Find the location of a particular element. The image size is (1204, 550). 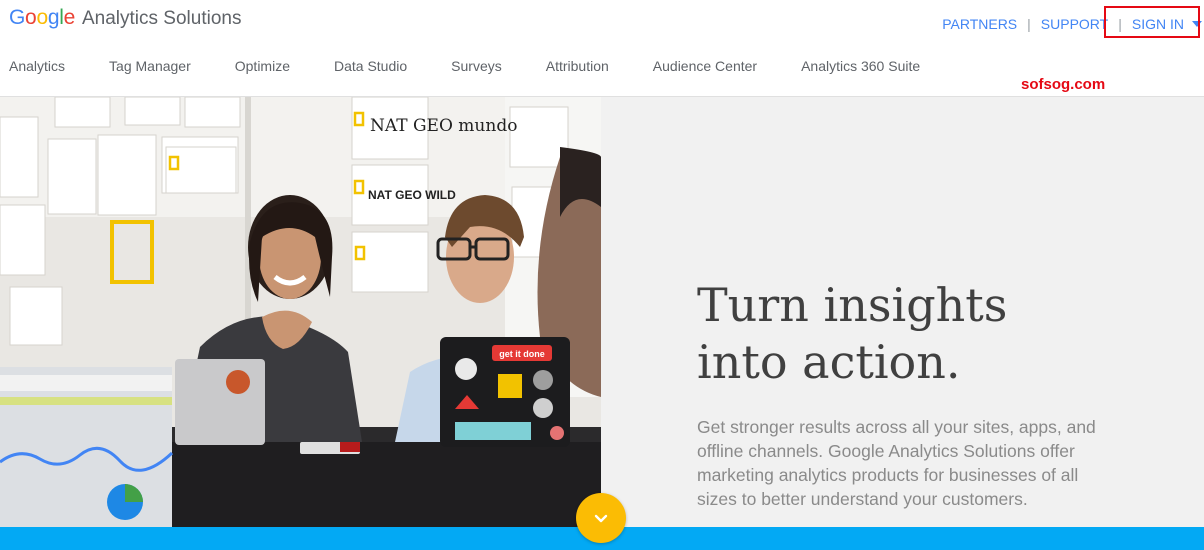

support-link: SUPPORT is located at coordinates (1074, 24).